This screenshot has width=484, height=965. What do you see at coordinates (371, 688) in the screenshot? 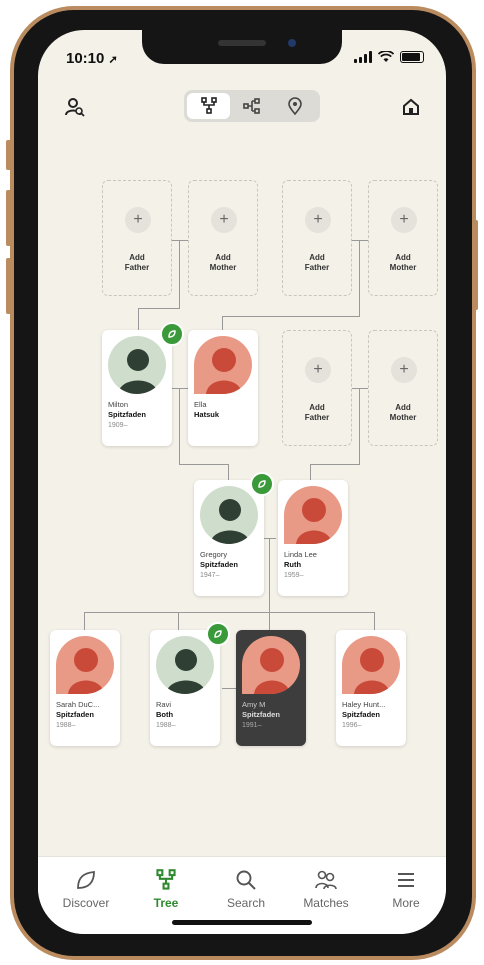
I see `person-card-haley: Haley Hunt... Spitzfaden 1996–` at bounding box center [371, 688].